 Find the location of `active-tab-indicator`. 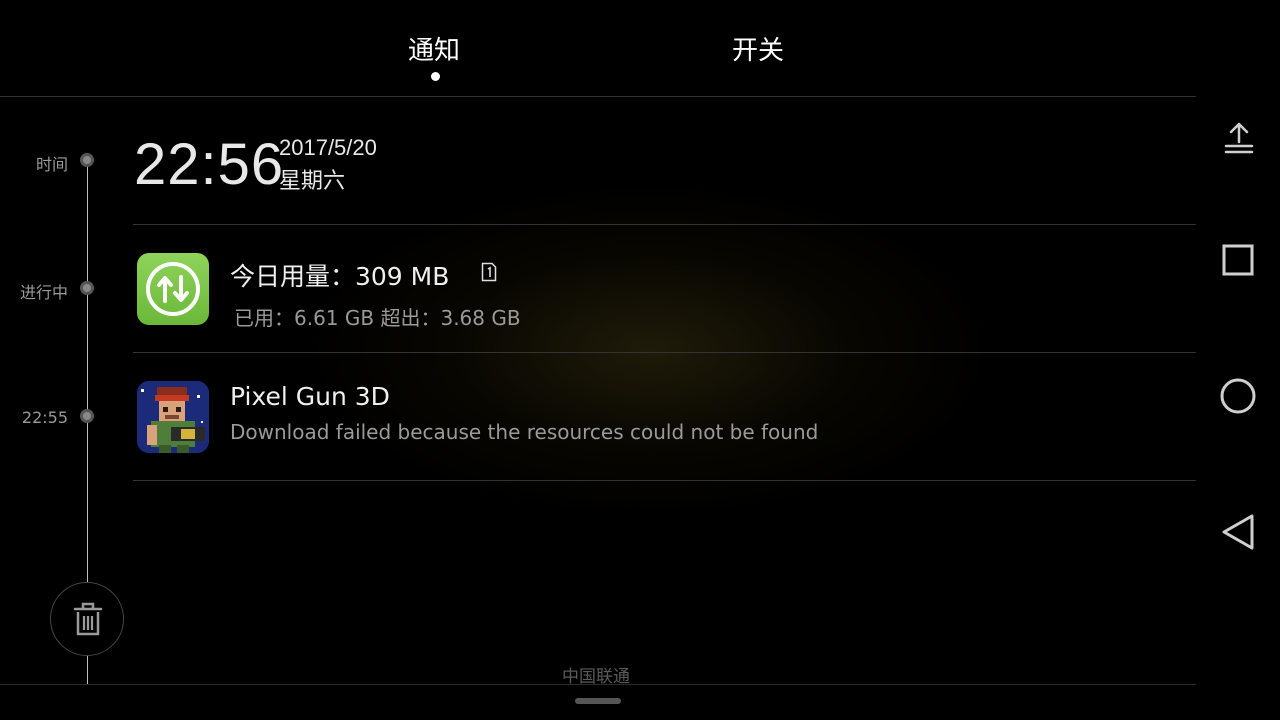

active-tab-indicator is located at coordinates (435, 76).